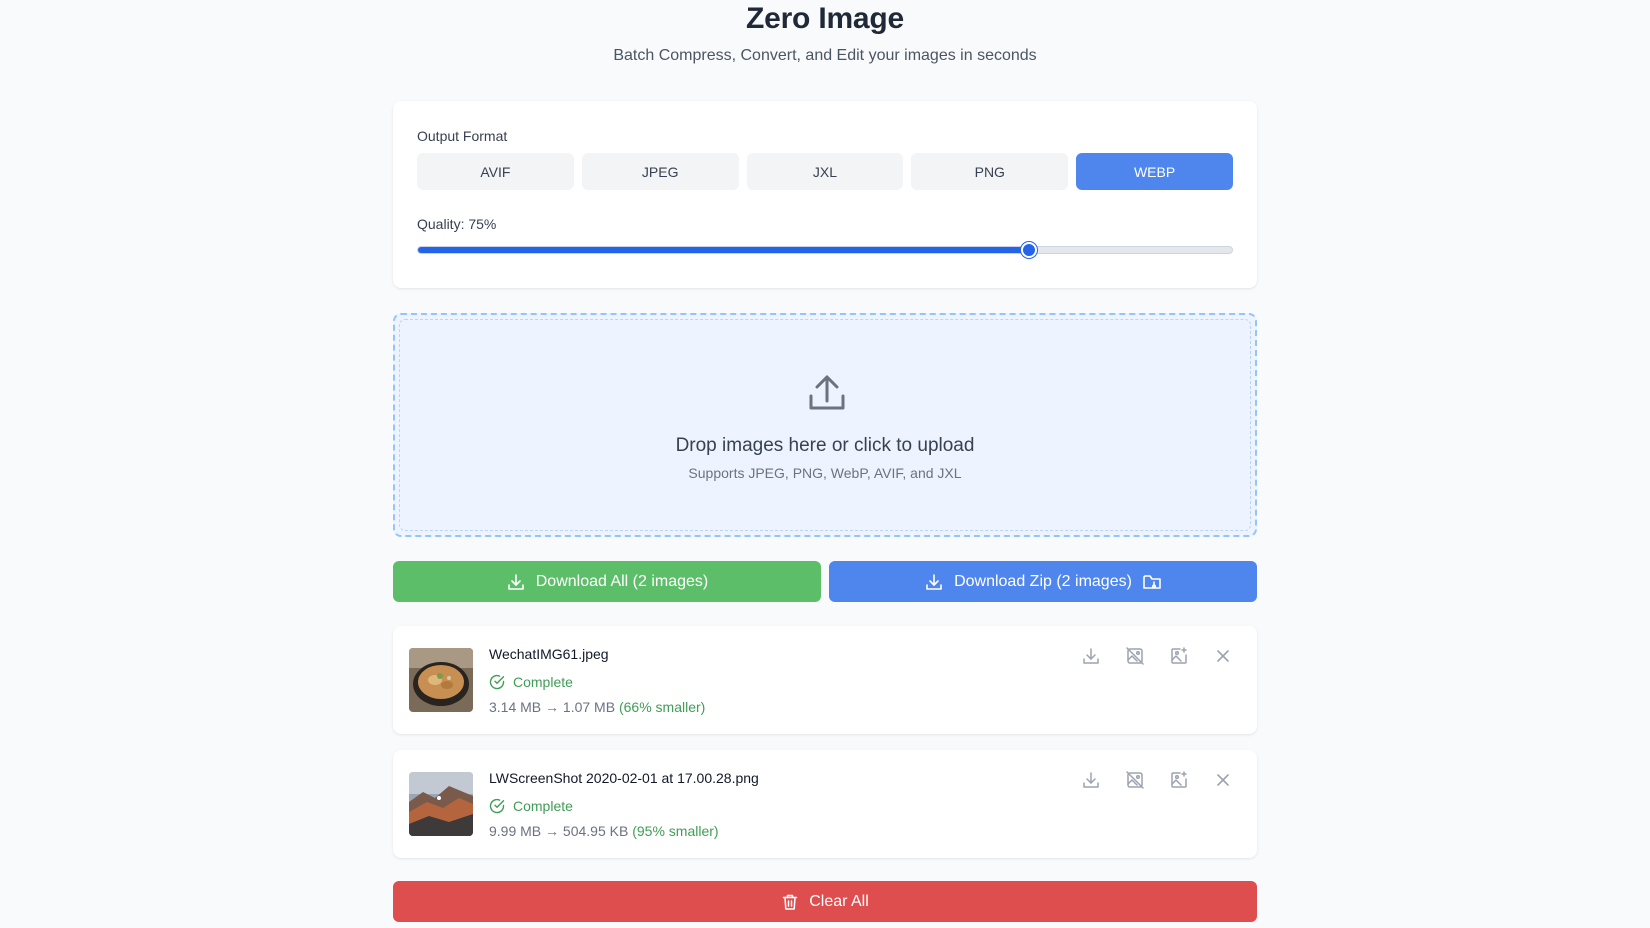 The width and height of the screenshot is (1650, 928). Describe the element at coordinates (660, 171) in the screenshot. I see `format-button-jpeg: JPEG` at that location.